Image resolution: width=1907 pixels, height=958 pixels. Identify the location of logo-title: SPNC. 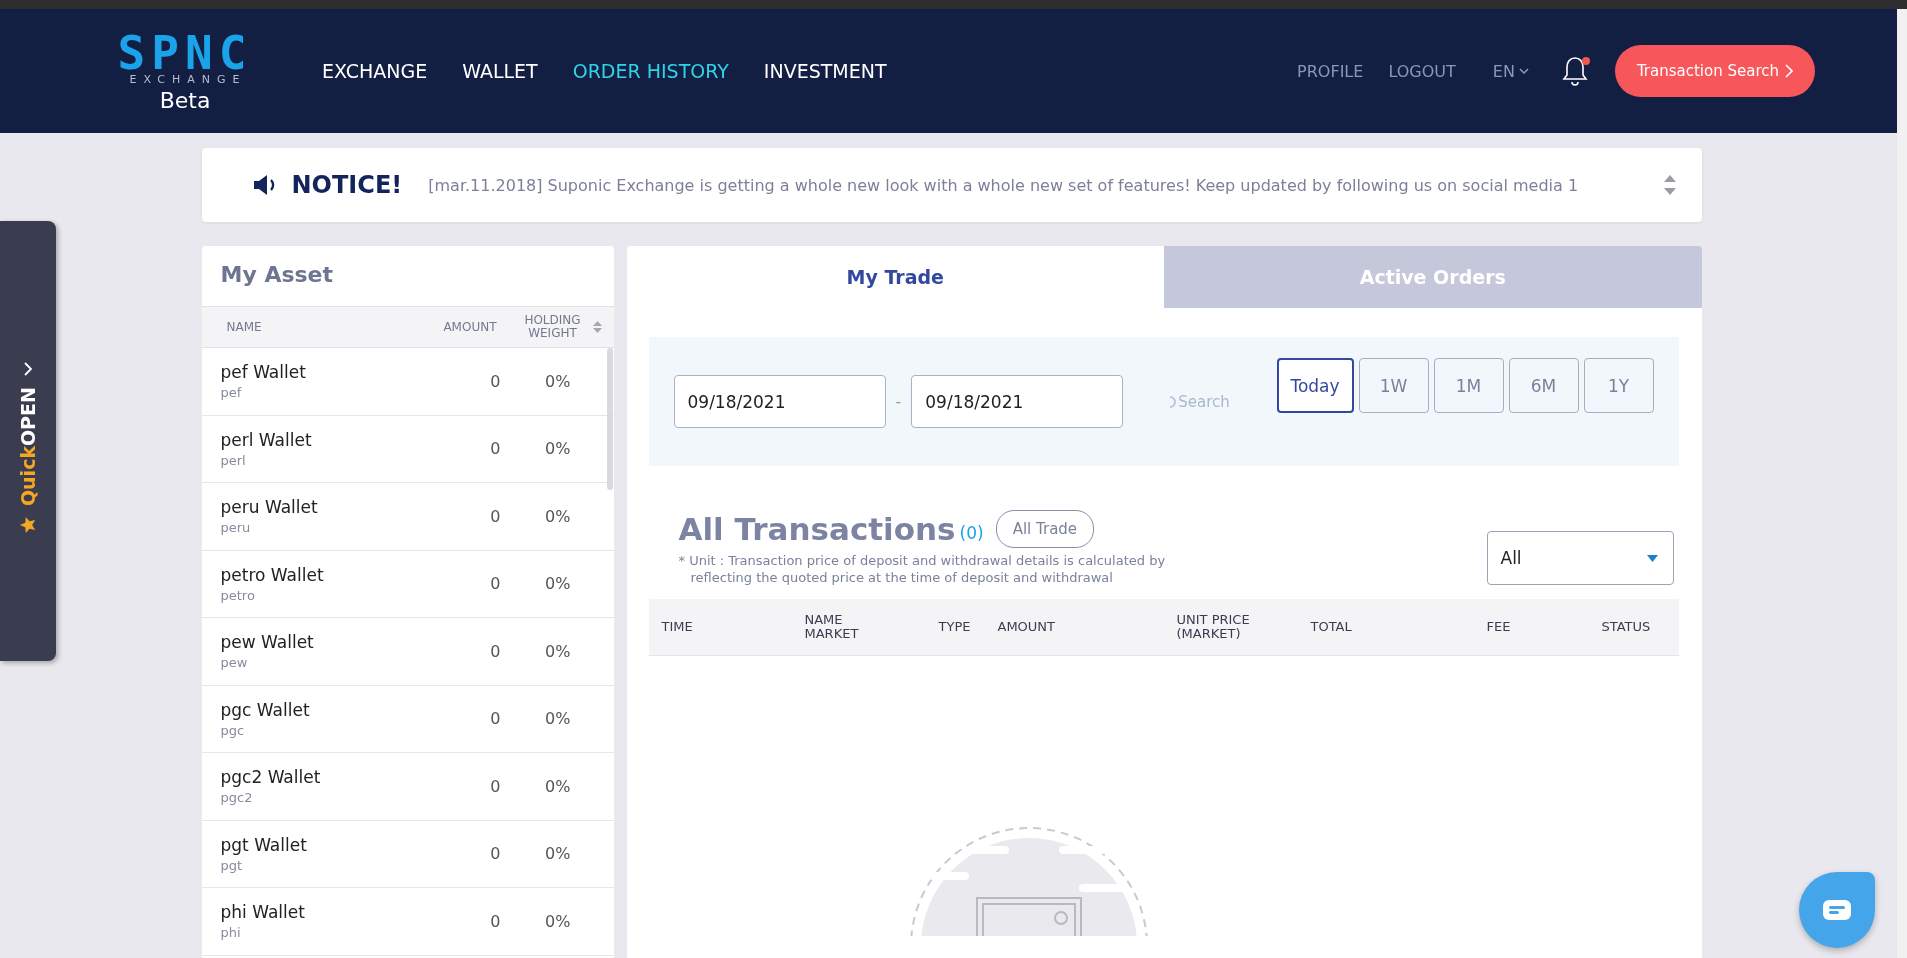
(185, 53).